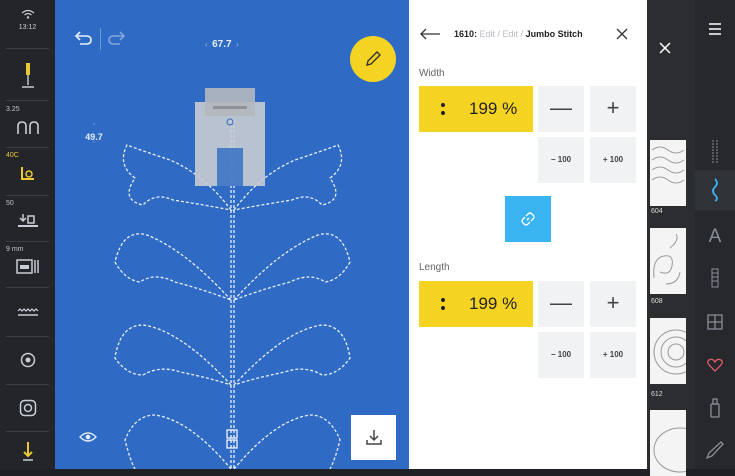 The height and width of the screenshot is (476, 735). Describe the element at coordinates (613, 355) in the screenshot. I see `length-plus-100-button: + 100` at that location.